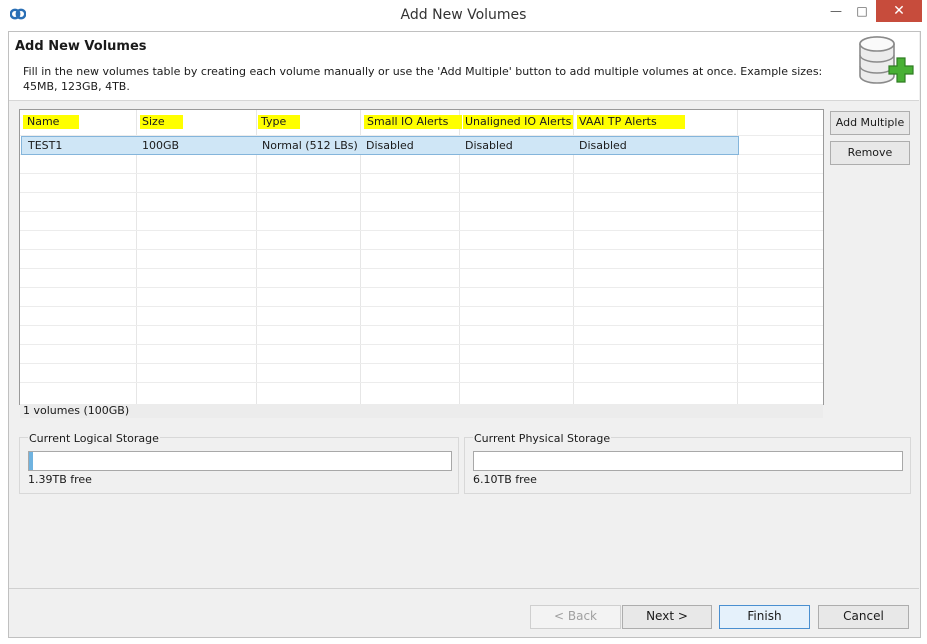 The width and height of the screenshot is (927, 644). What do you see at coordinates (421, 411) in the screenshot?
I see `table-status-bar: 1 volumes (100GB)` at bounding box center [421, 411].